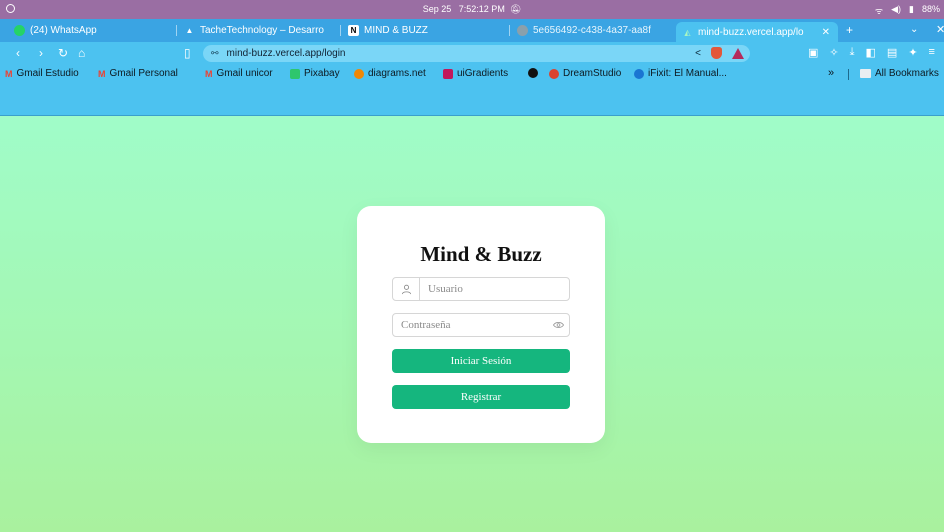  I want to click on bookmark-diagrams: diagrams.net, so click(390, 73).